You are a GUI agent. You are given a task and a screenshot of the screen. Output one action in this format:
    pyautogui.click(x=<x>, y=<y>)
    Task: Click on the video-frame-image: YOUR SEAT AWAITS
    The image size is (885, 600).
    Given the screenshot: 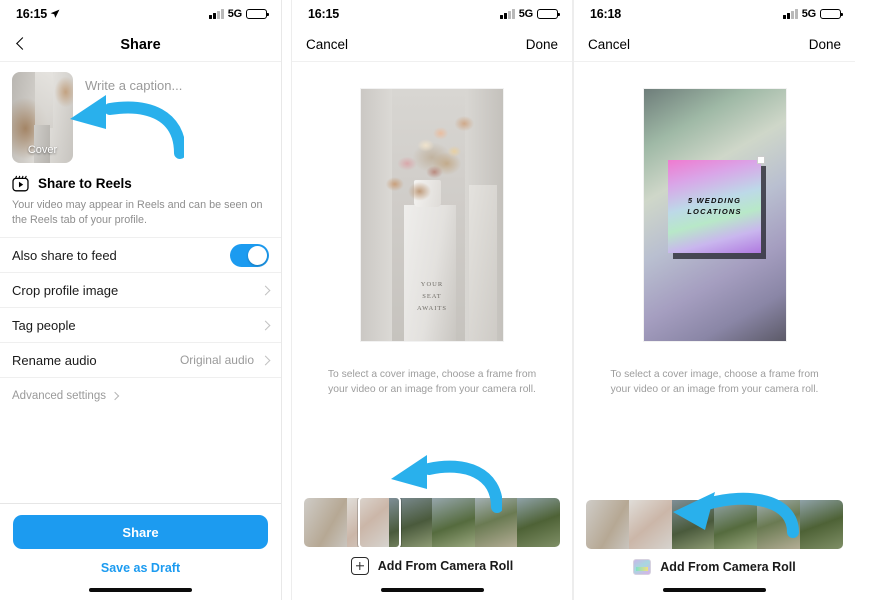 What is the action you would take?
    pyautogui.click(x=432, y=215)
    